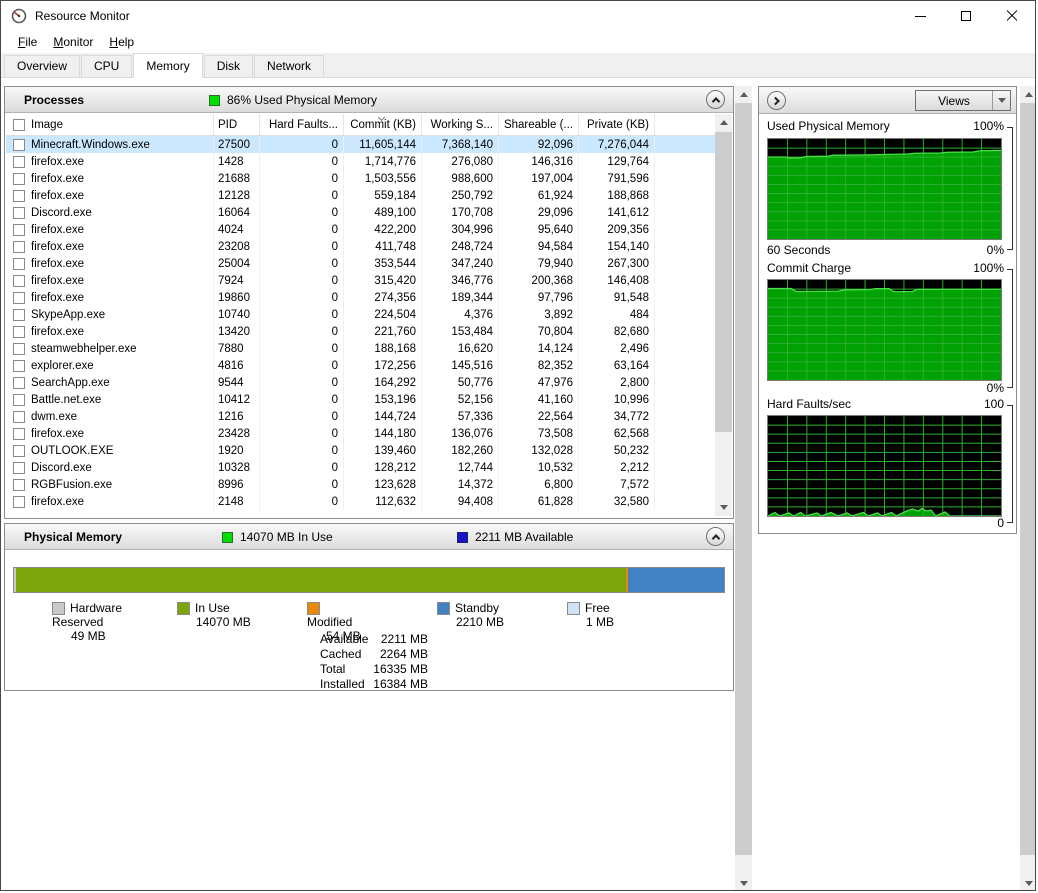  I want to click on menu-monitor: Monitor, so click(73, 42).